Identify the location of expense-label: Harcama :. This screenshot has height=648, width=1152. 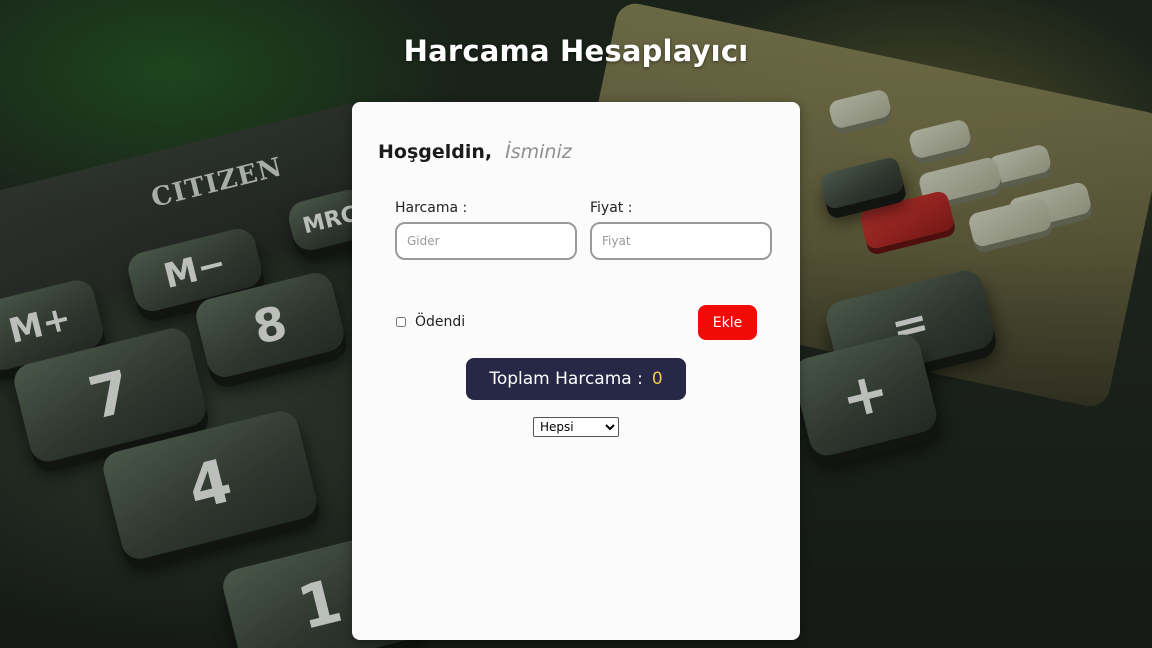
(431, 208).